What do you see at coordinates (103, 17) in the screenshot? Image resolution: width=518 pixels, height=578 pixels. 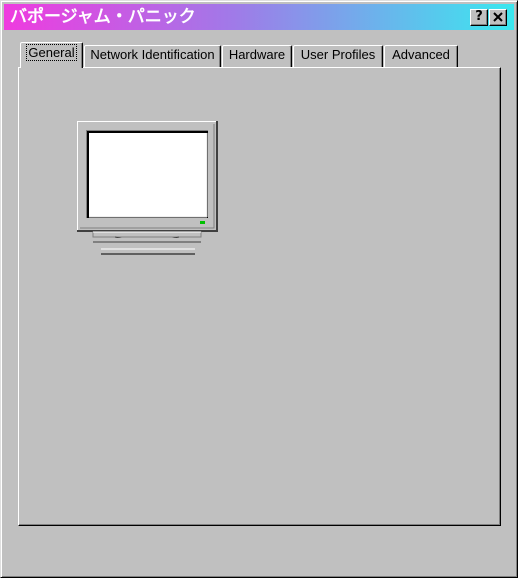 I see `window-title: バポージャム・パニック` at bounding box center [103, 17].